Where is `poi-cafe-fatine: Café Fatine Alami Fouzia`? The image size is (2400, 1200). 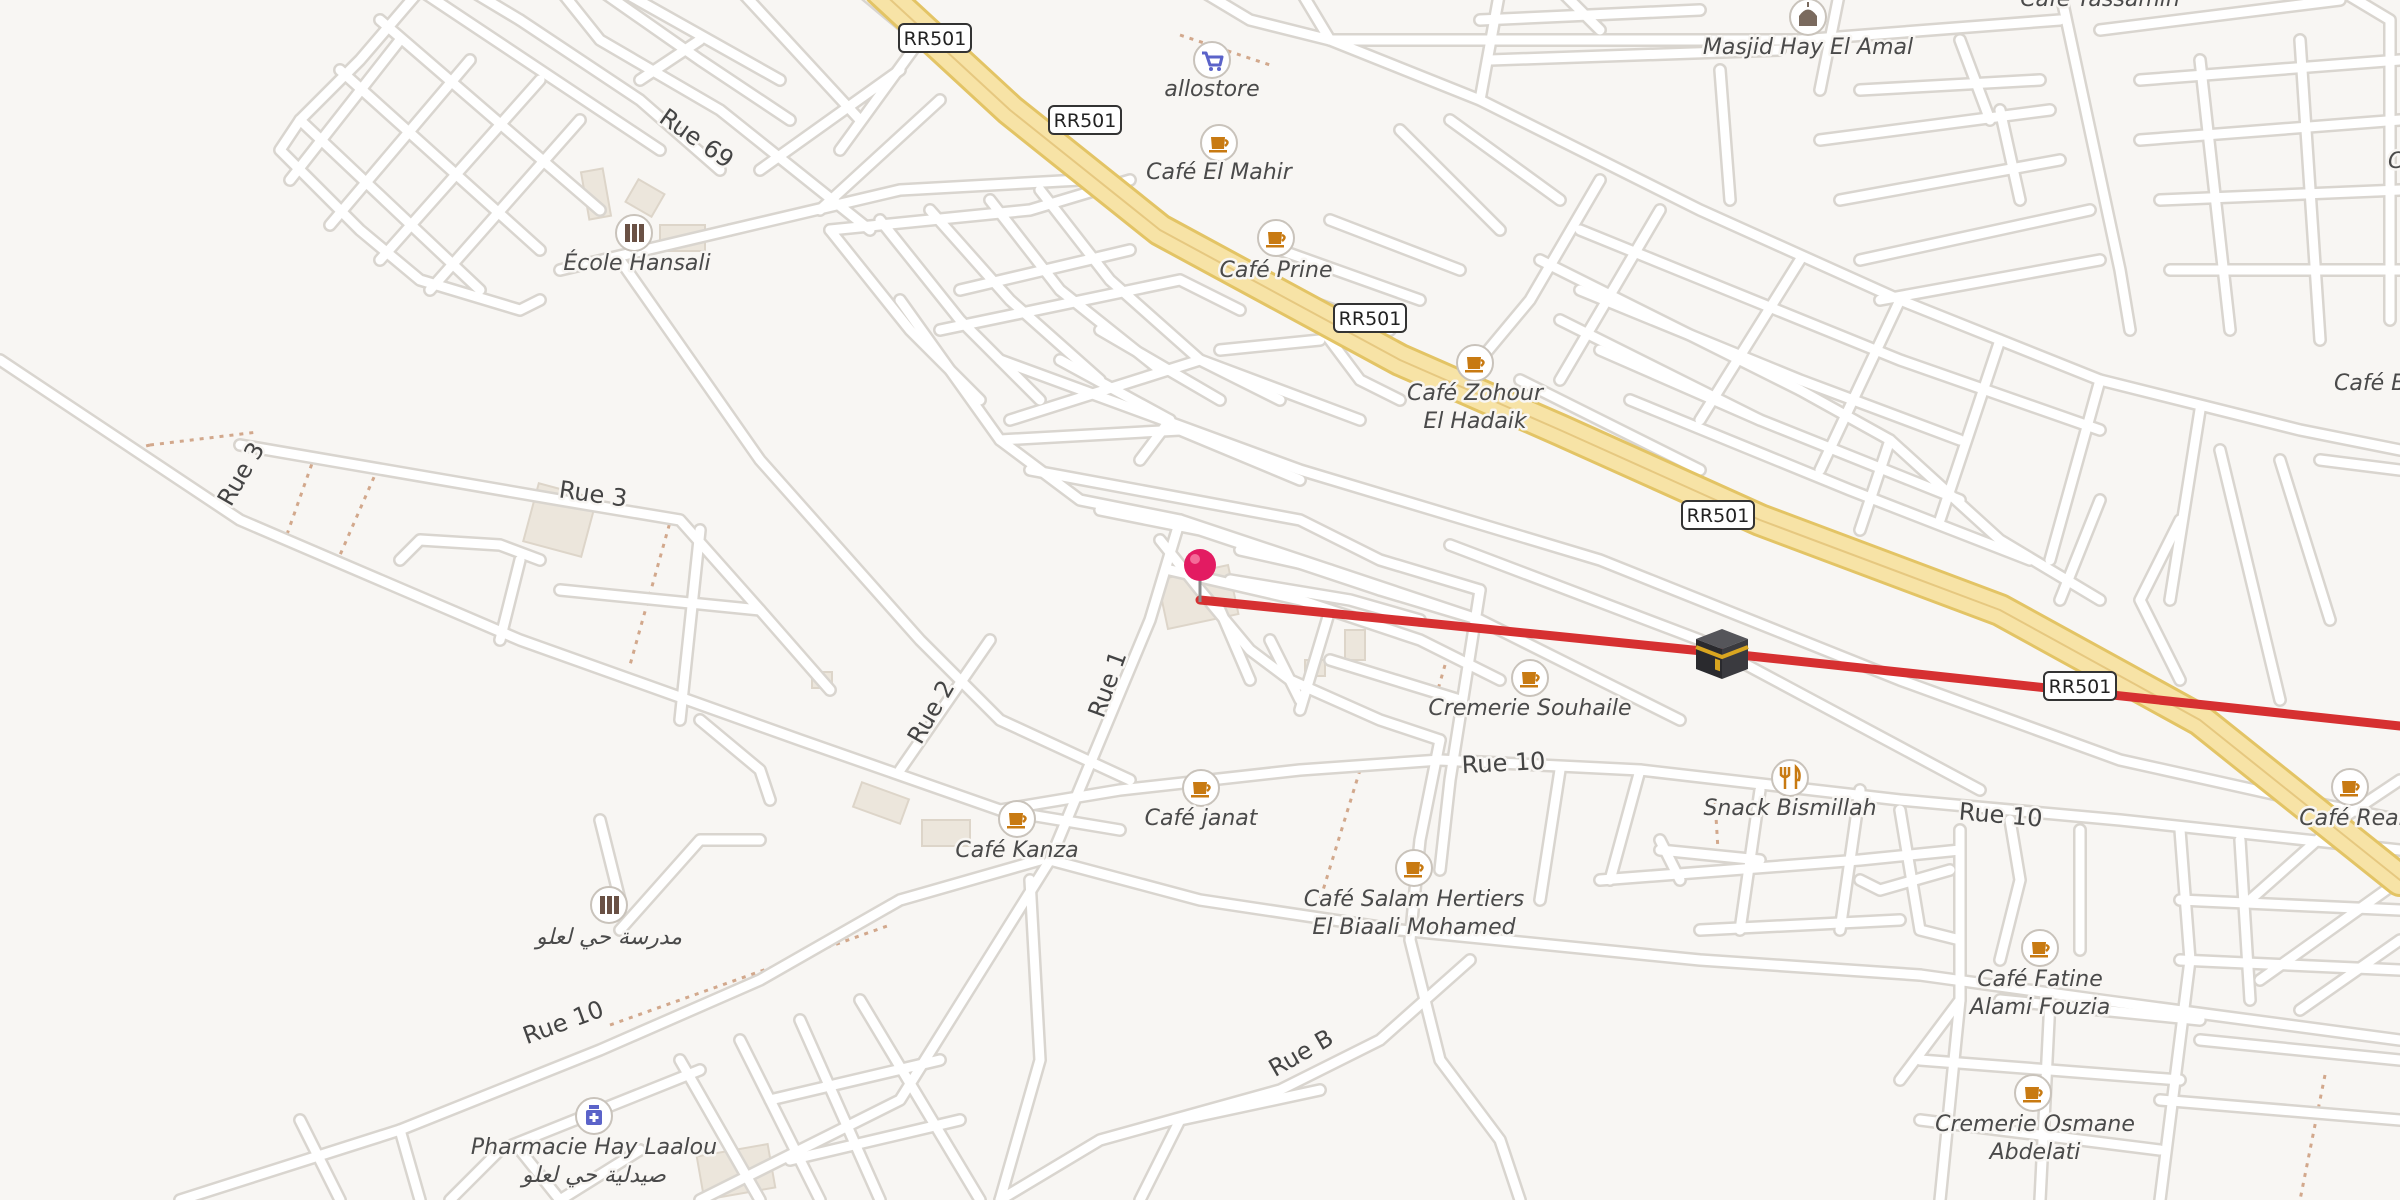 poi-cafe-fatine: Café Fatine Alami Fouzia is located at coordinates (2039, 976).